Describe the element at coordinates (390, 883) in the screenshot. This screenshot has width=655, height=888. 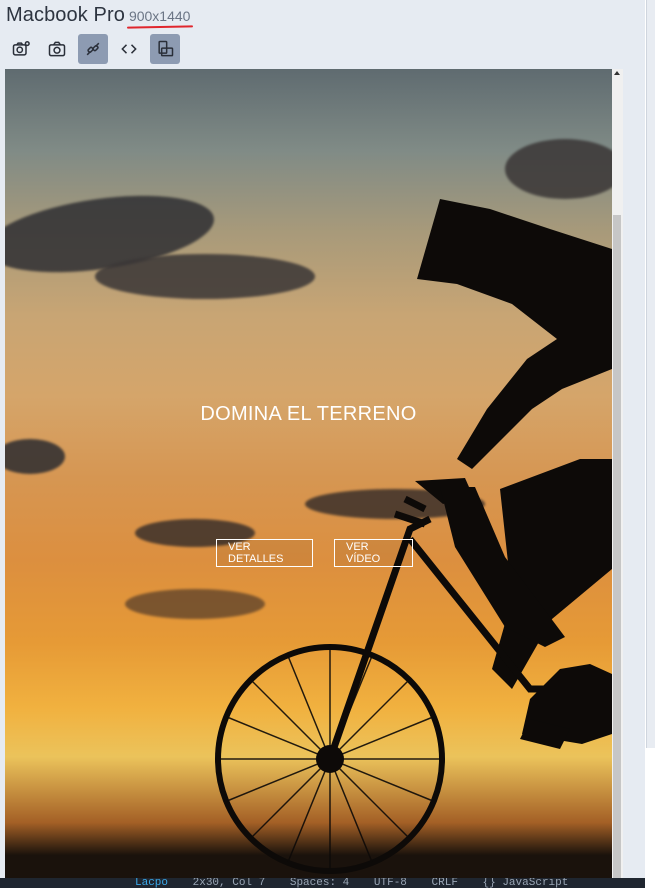
I see `status-item: UTF-8` at that location.